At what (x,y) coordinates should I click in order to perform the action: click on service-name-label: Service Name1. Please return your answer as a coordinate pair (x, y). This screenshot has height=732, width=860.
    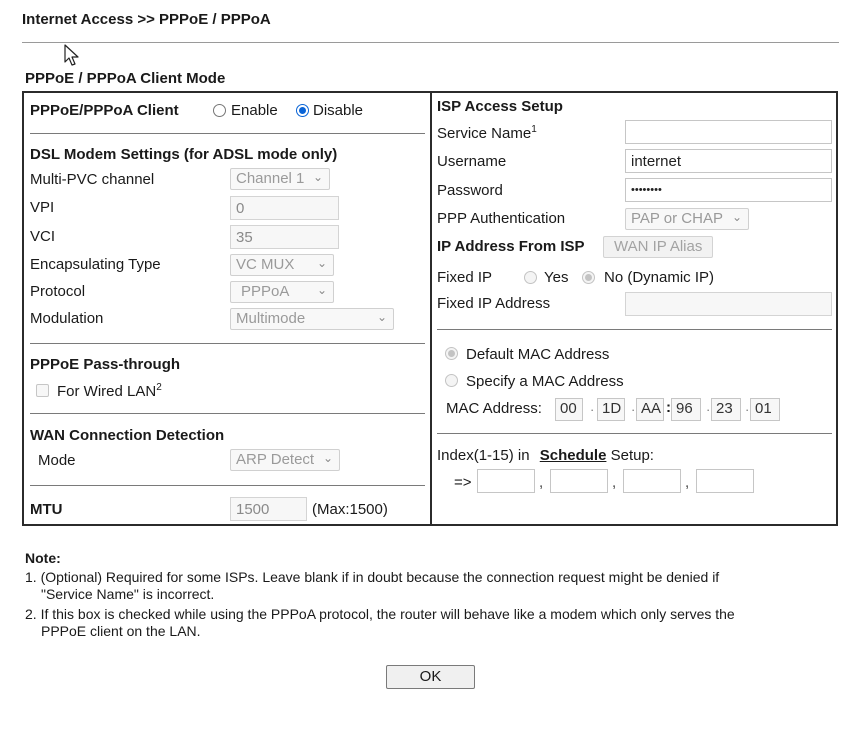
    Looking at the image, I should click on (487, 133).